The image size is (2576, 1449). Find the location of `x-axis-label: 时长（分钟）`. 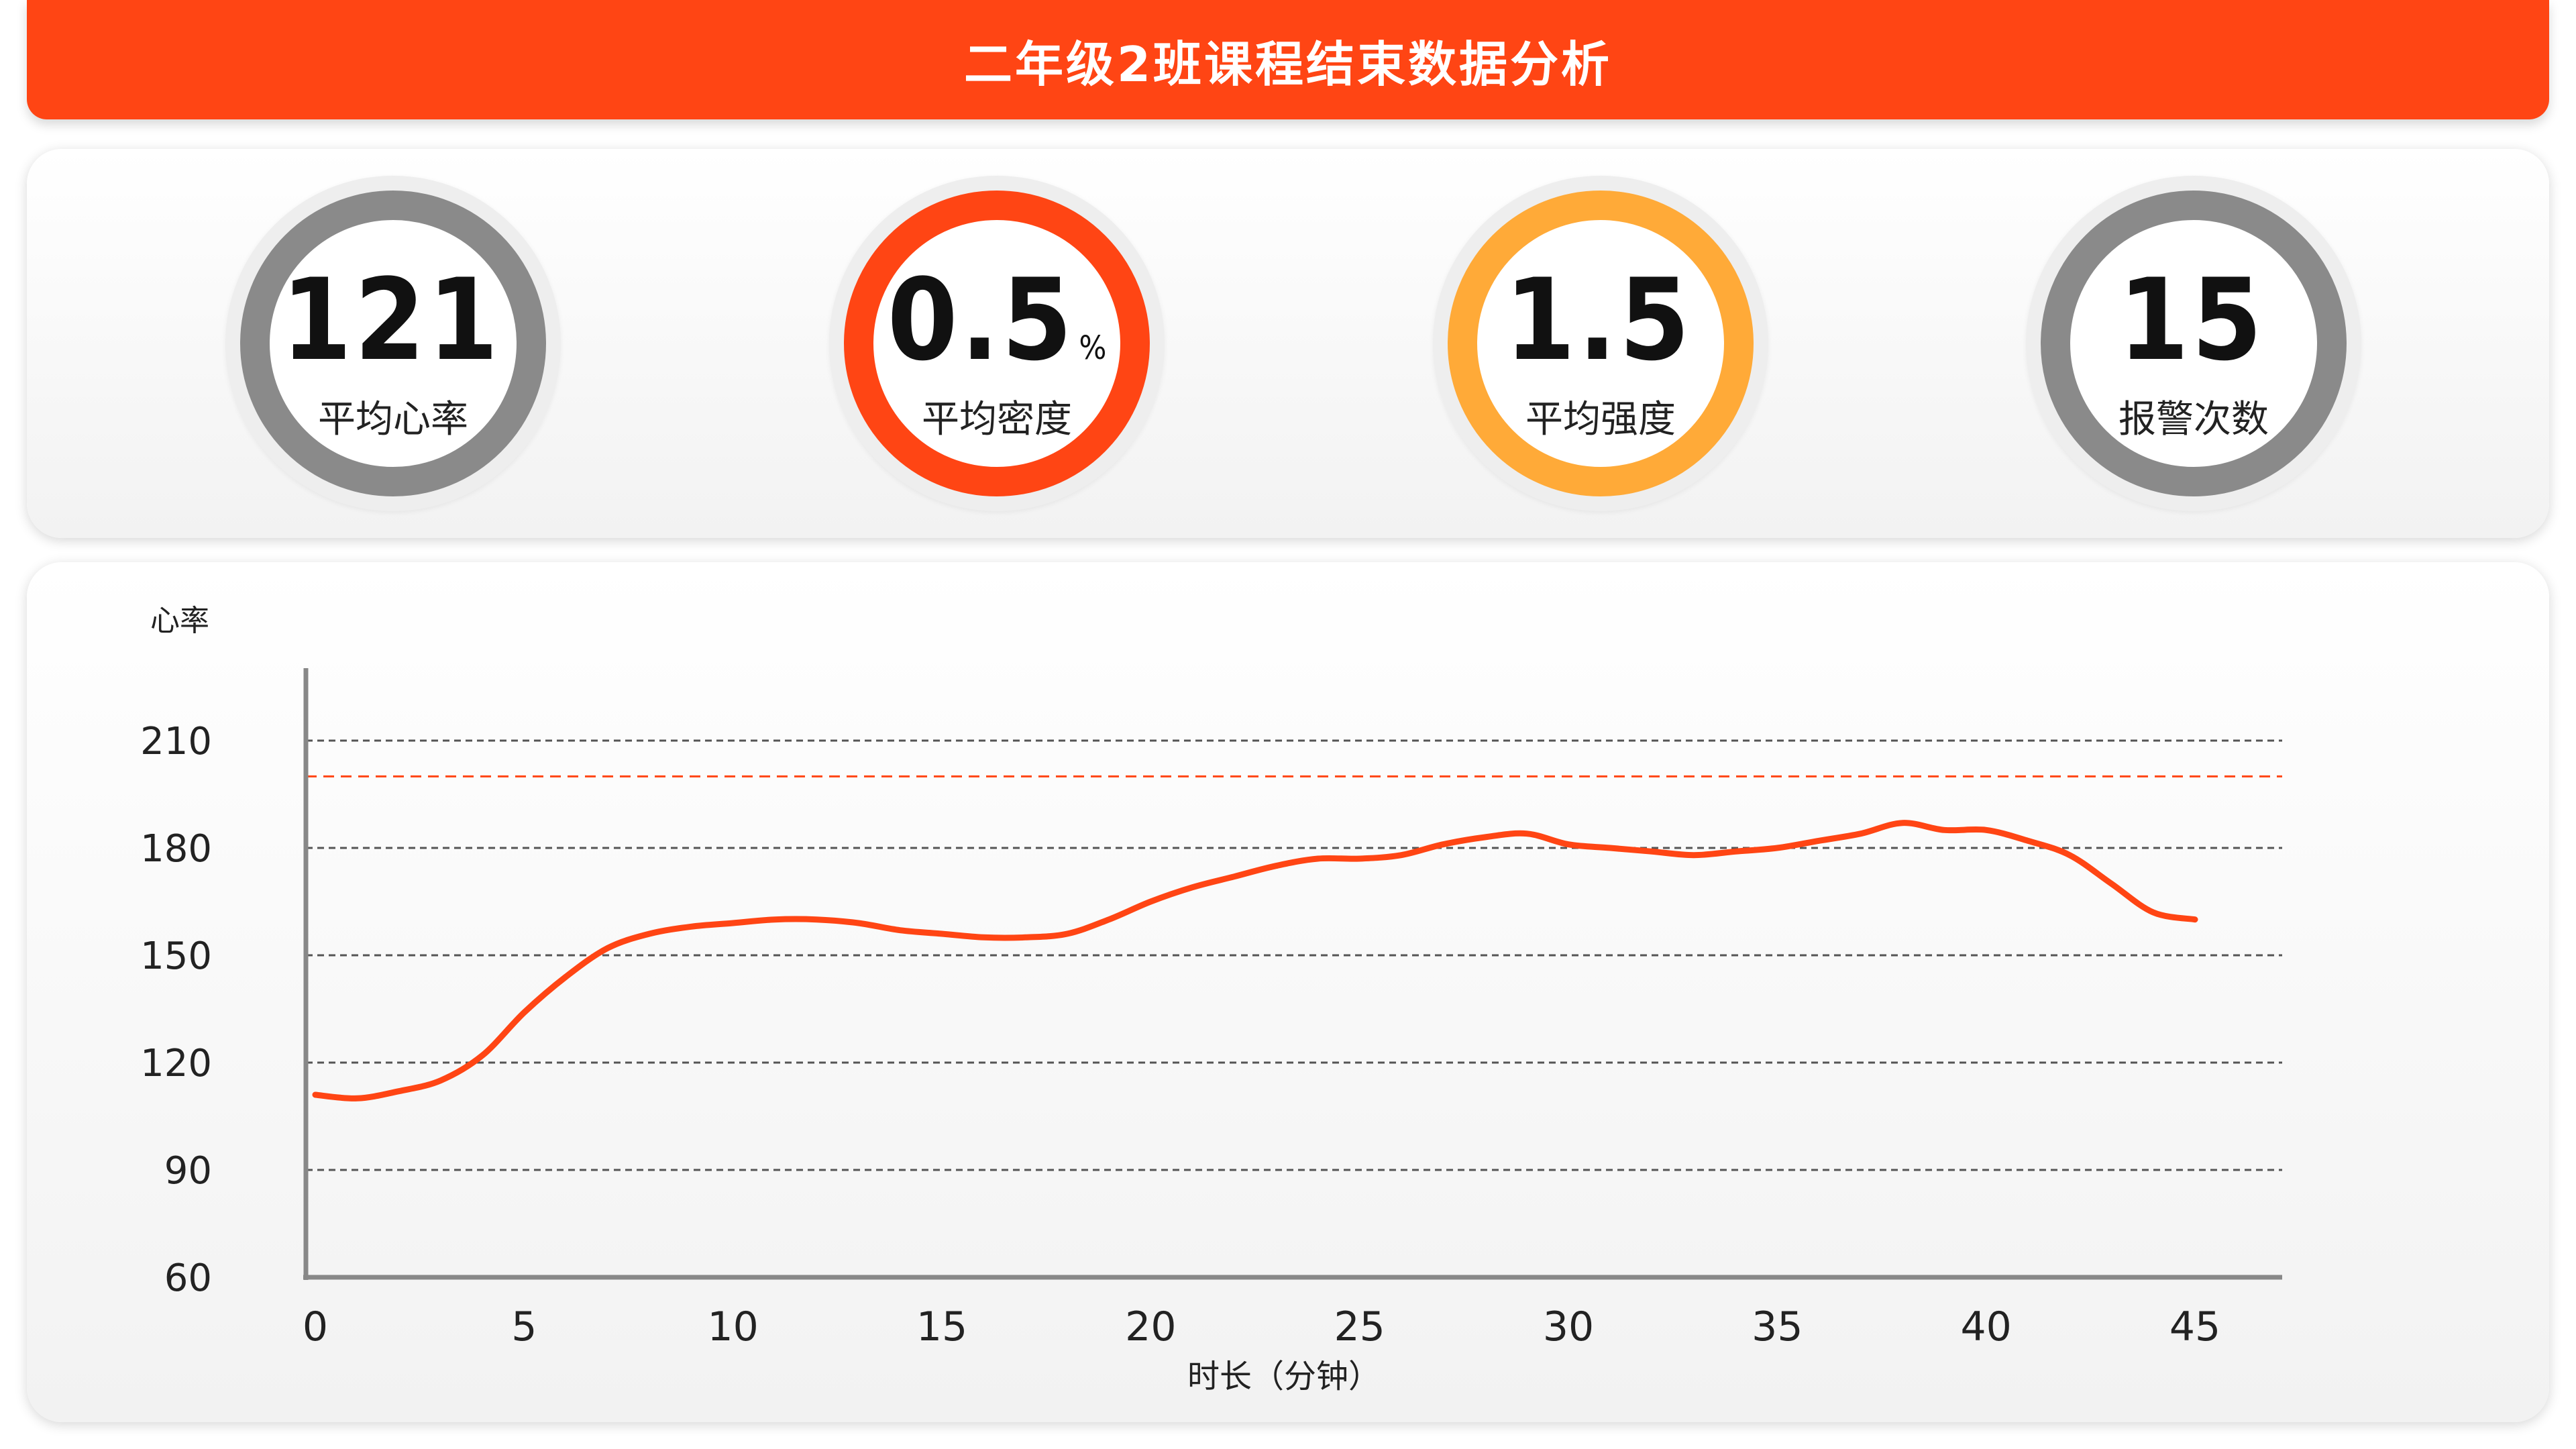

x-axis-label: 时长（分钟） is located at coordinates (1284, 1376).